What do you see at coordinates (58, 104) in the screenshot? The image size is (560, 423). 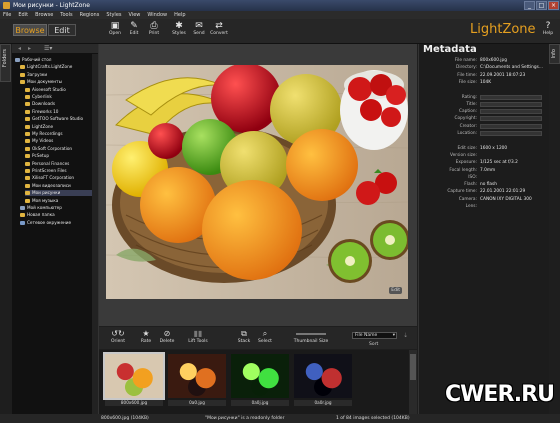 I see `folder-item: Downloads` at bounding box center [58, 104].